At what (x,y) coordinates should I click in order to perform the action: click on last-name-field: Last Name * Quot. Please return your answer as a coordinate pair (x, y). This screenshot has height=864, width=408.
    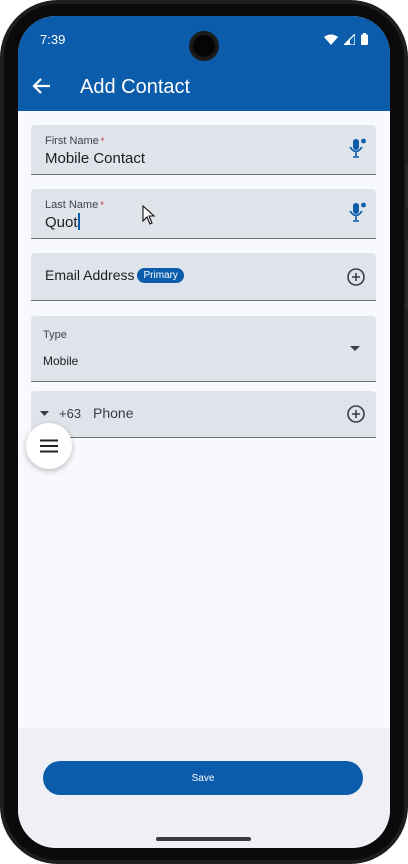
    Looking at the image, I should click on (203, 214).